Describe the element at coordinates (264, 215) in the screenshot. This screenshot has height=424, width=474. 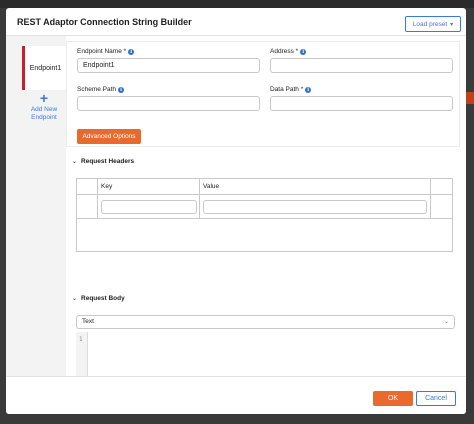
I see `request-headers-table: Key Value` at that location.